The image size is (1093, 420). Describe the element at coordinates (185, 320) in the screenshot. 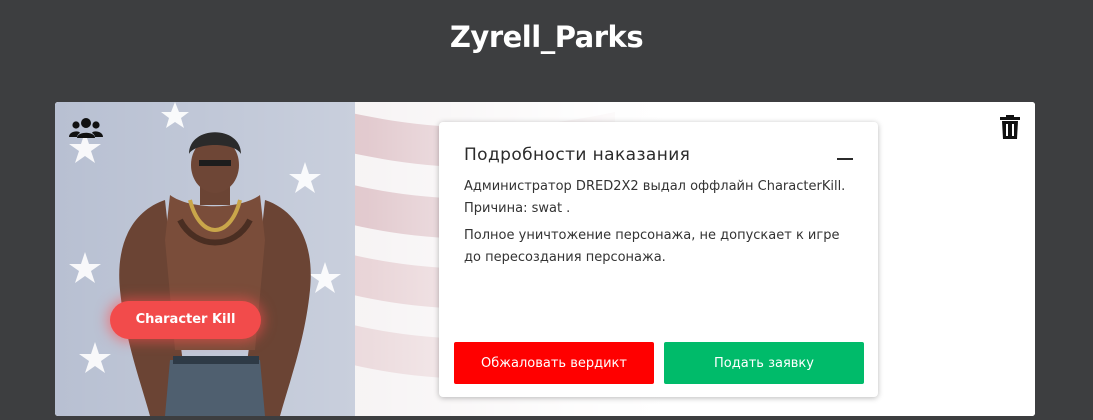

I see `status-badge: Character Kill` at that location.